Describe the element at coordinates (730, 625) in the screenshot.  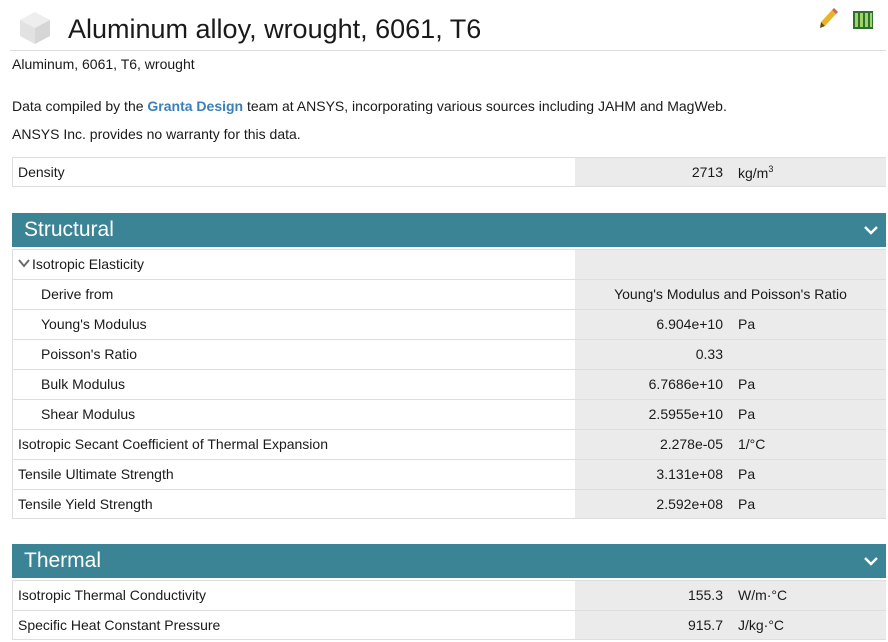
I see `property-value-cell: 915.7 J/kg·°C` at that location.